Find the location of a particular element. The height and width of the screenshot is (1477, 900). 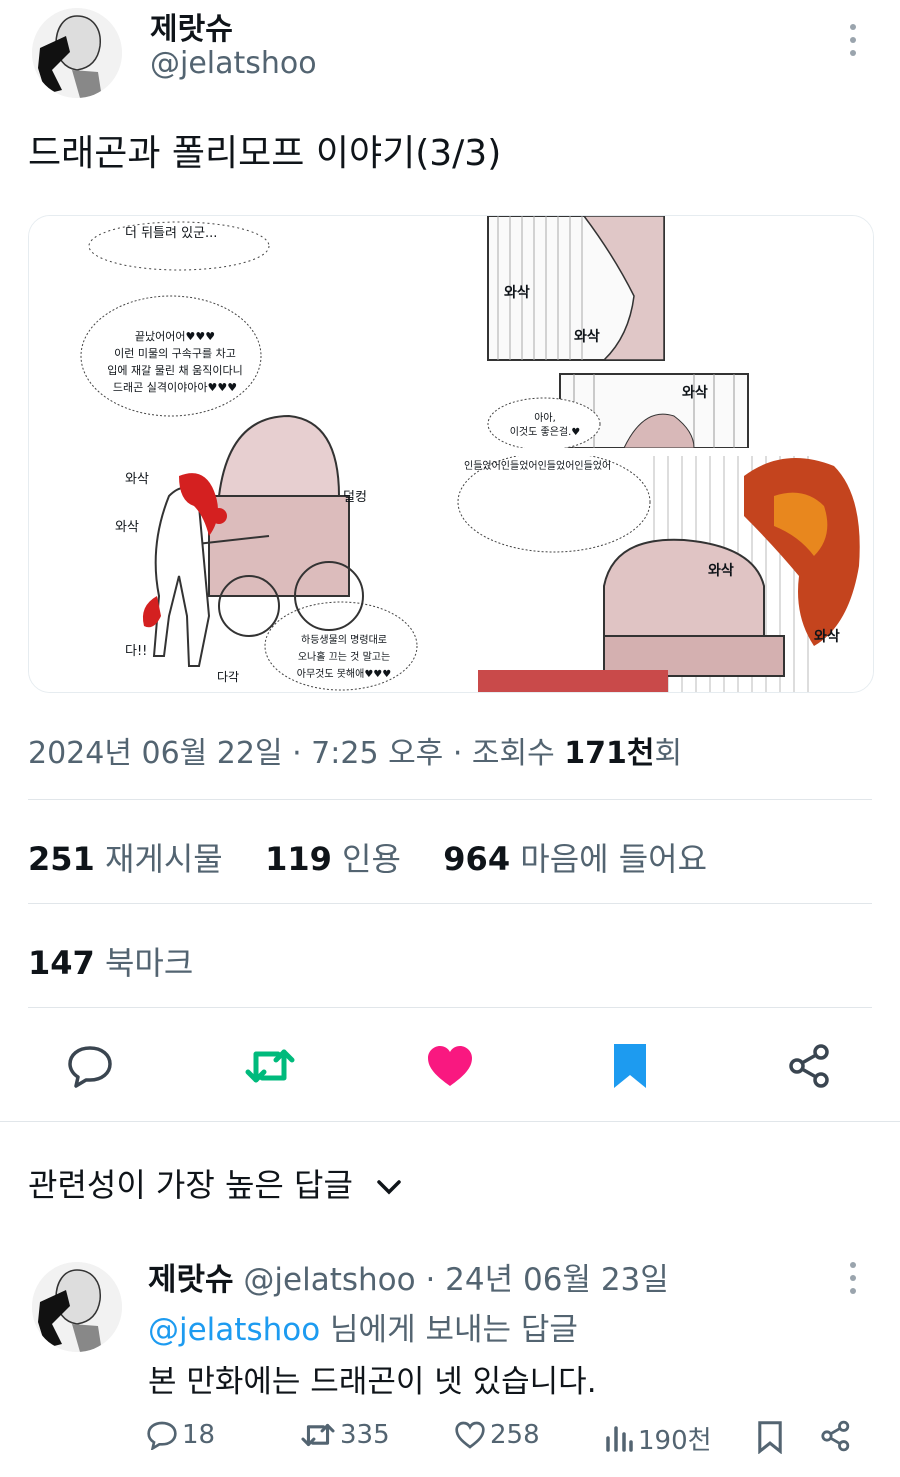

reply-action-views: 190천 is located at coordinates (658, 1438).